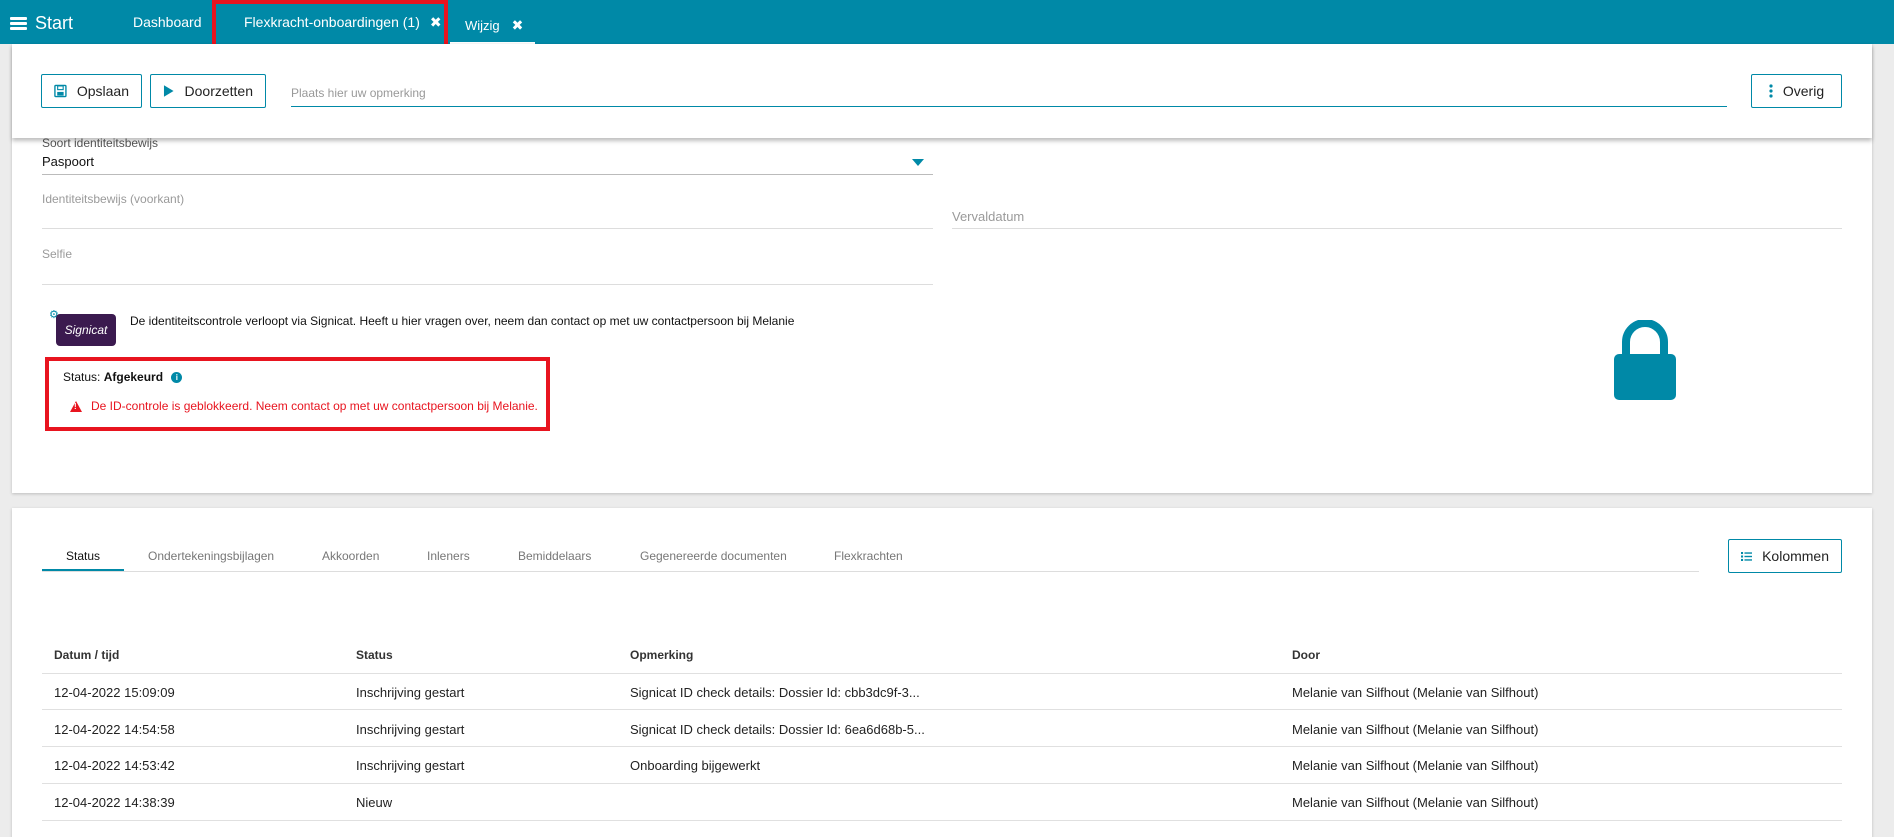 Image resolution: width=1894 pixels, height=837 pixels. I want to click on tab-flexkrachten: Flexkrachten, so click(868, 556).